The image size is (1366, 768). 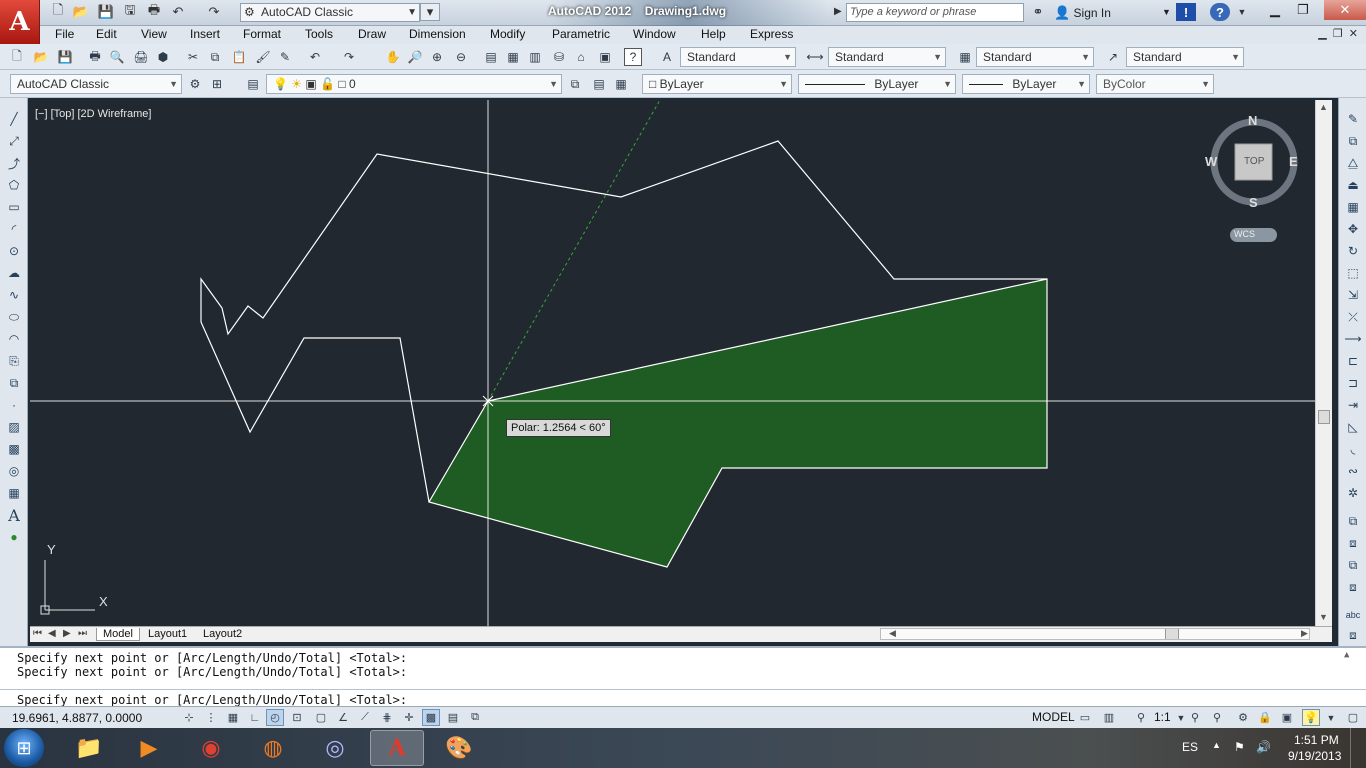 What do you see at coordinates (621, 84) in the screenshot?
I see `layer-states-icon: ▦` at bounding box center [621, 84].